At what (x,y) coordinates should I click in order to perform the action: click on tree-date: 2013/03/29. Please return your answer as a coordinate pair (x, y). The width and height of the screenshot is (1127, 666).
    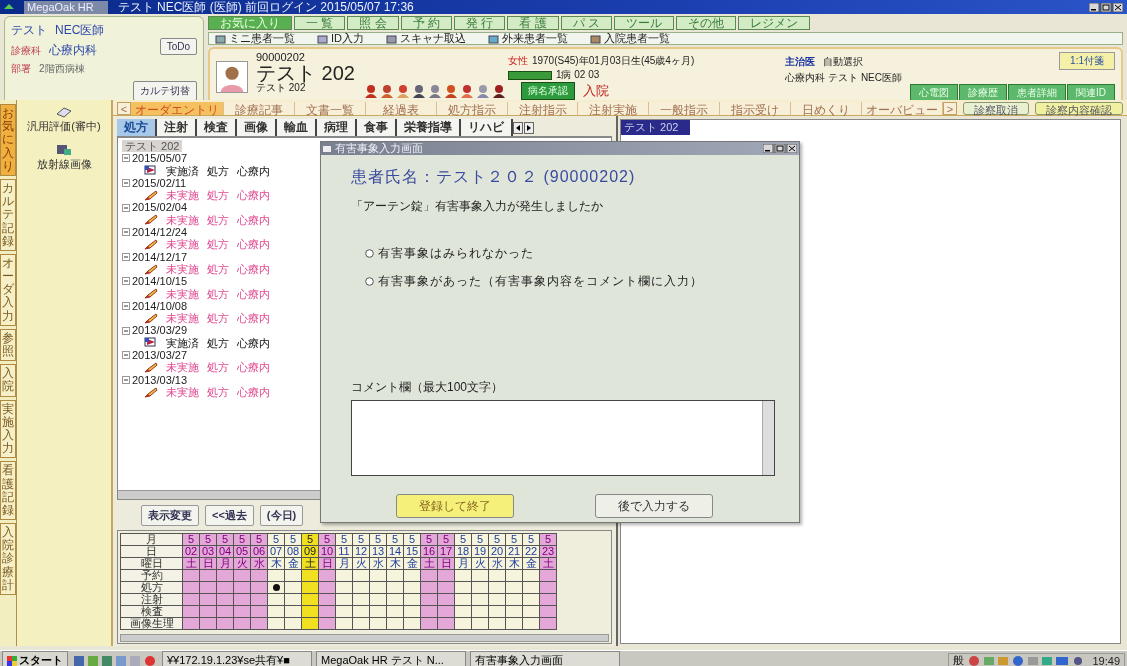
    Looking at the image, I should click on (160, 330).